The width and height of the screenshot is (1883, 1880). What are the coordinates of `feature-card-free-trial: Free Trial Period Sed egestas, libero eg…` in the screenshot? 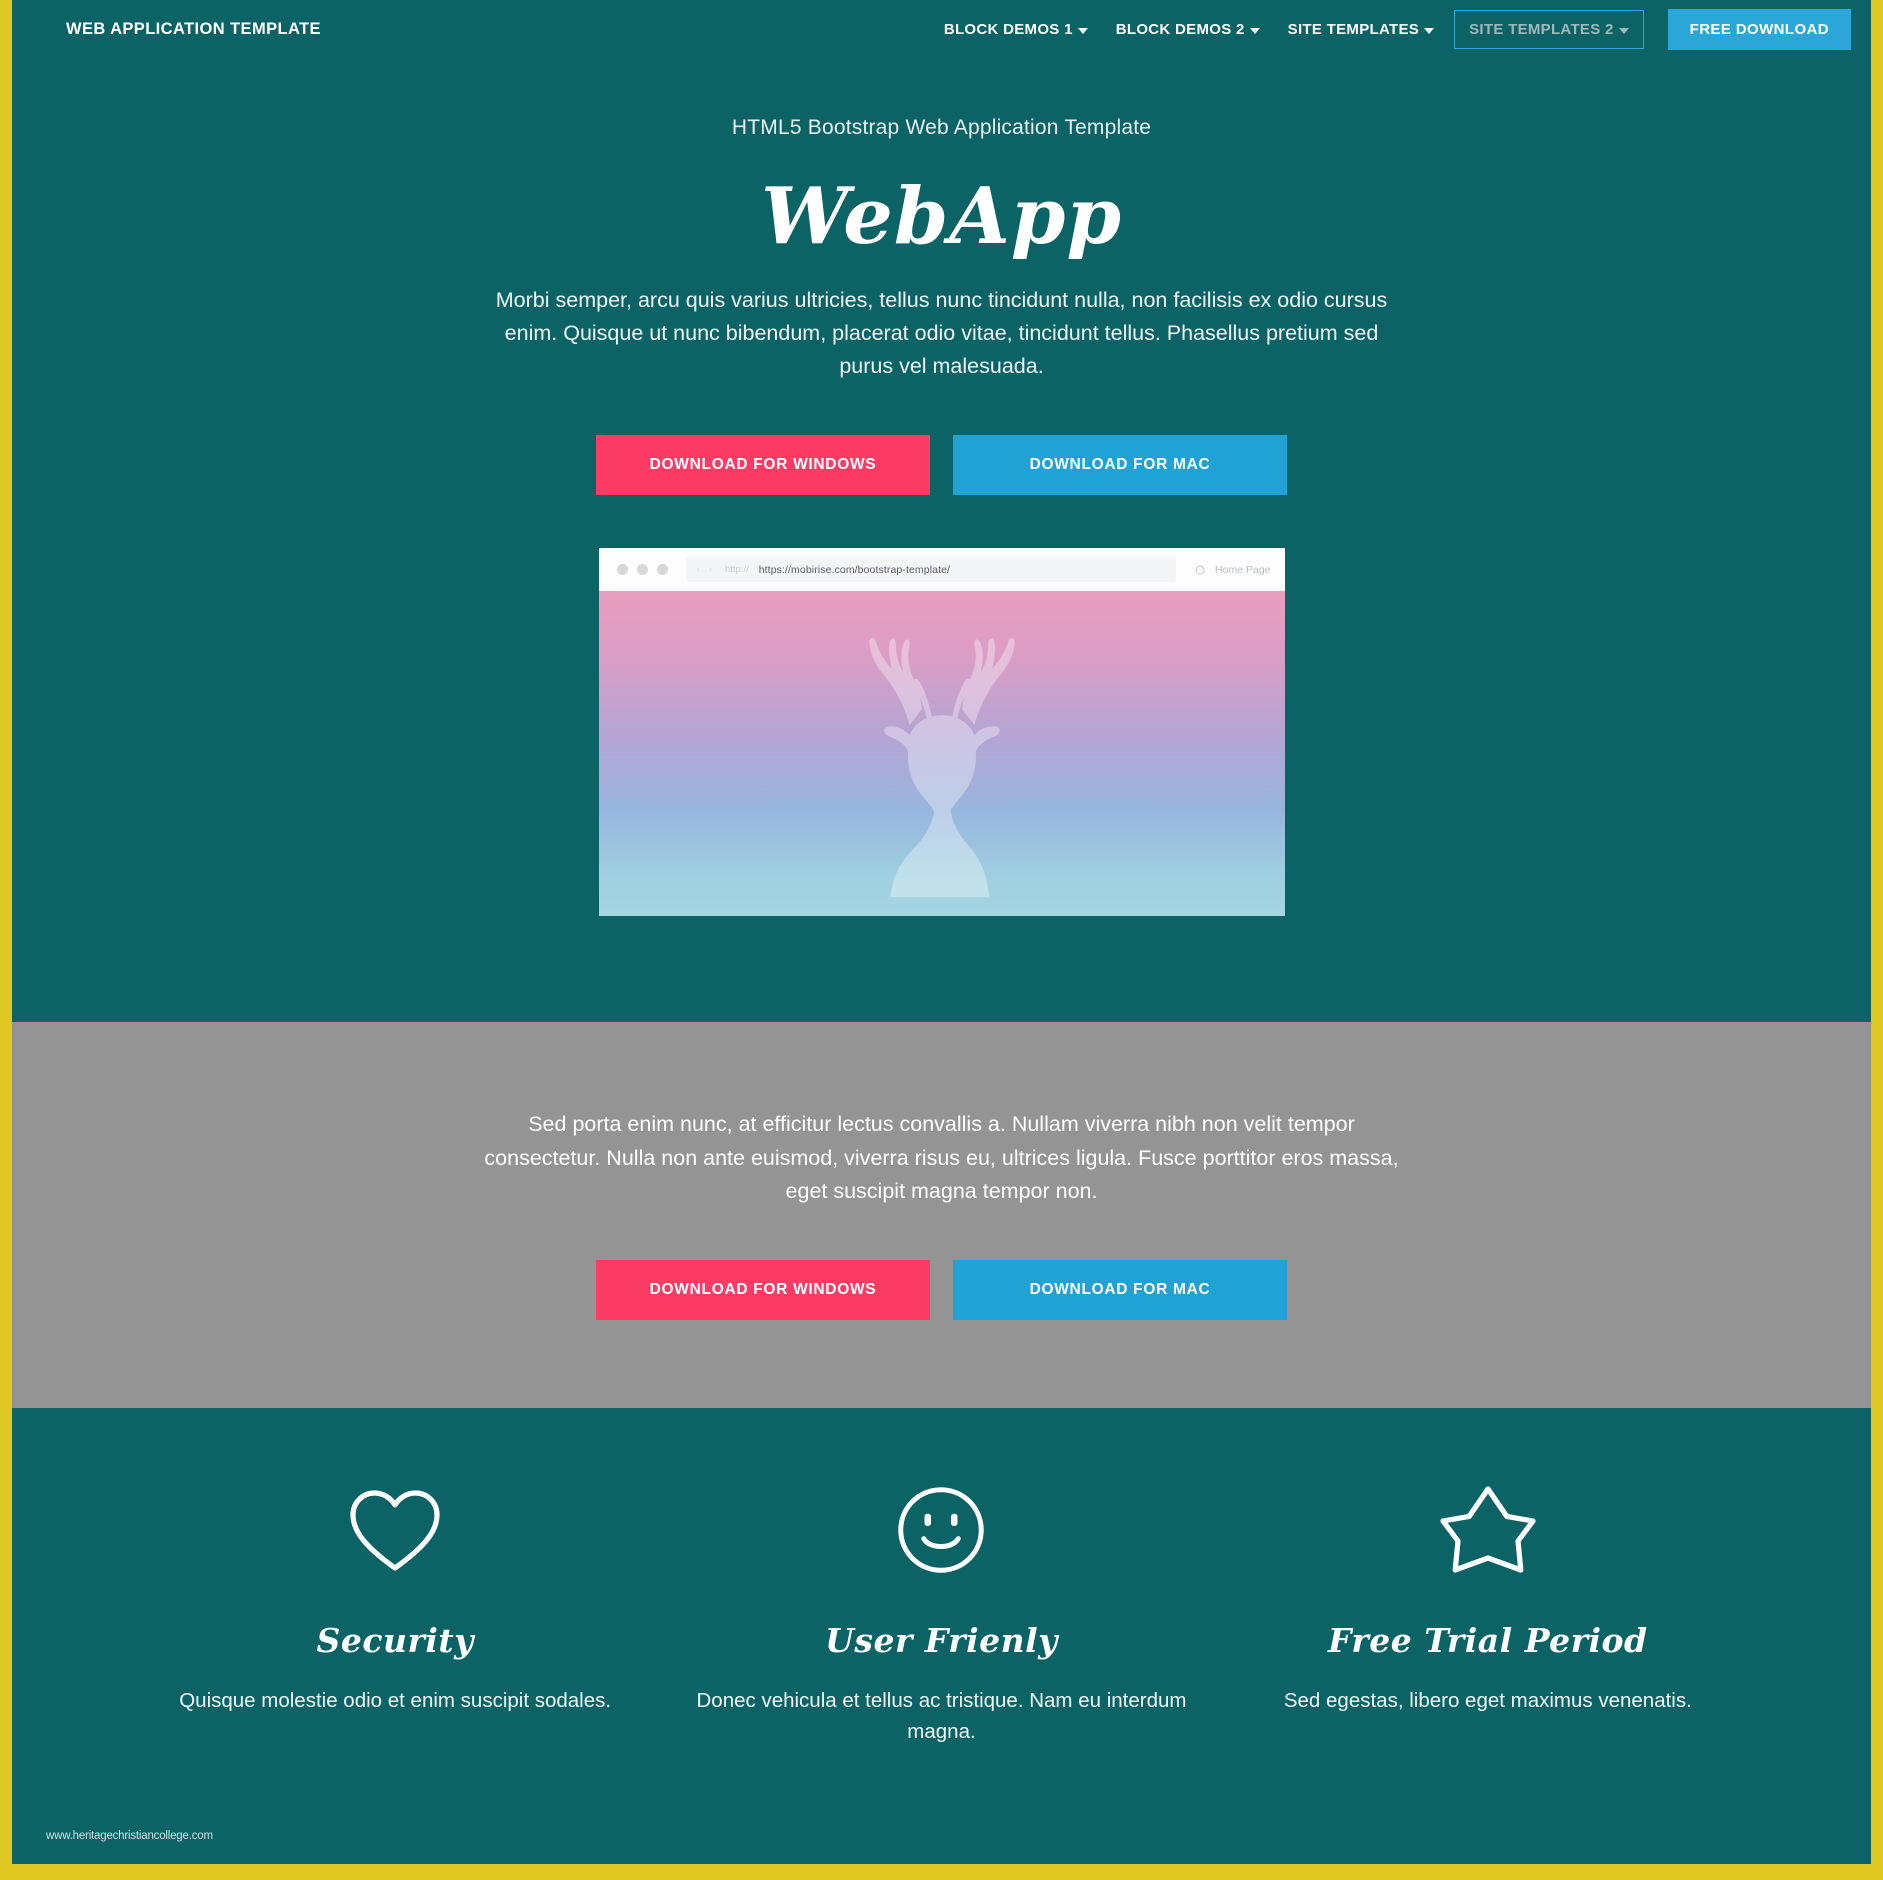 It's located at (1488, 1615).